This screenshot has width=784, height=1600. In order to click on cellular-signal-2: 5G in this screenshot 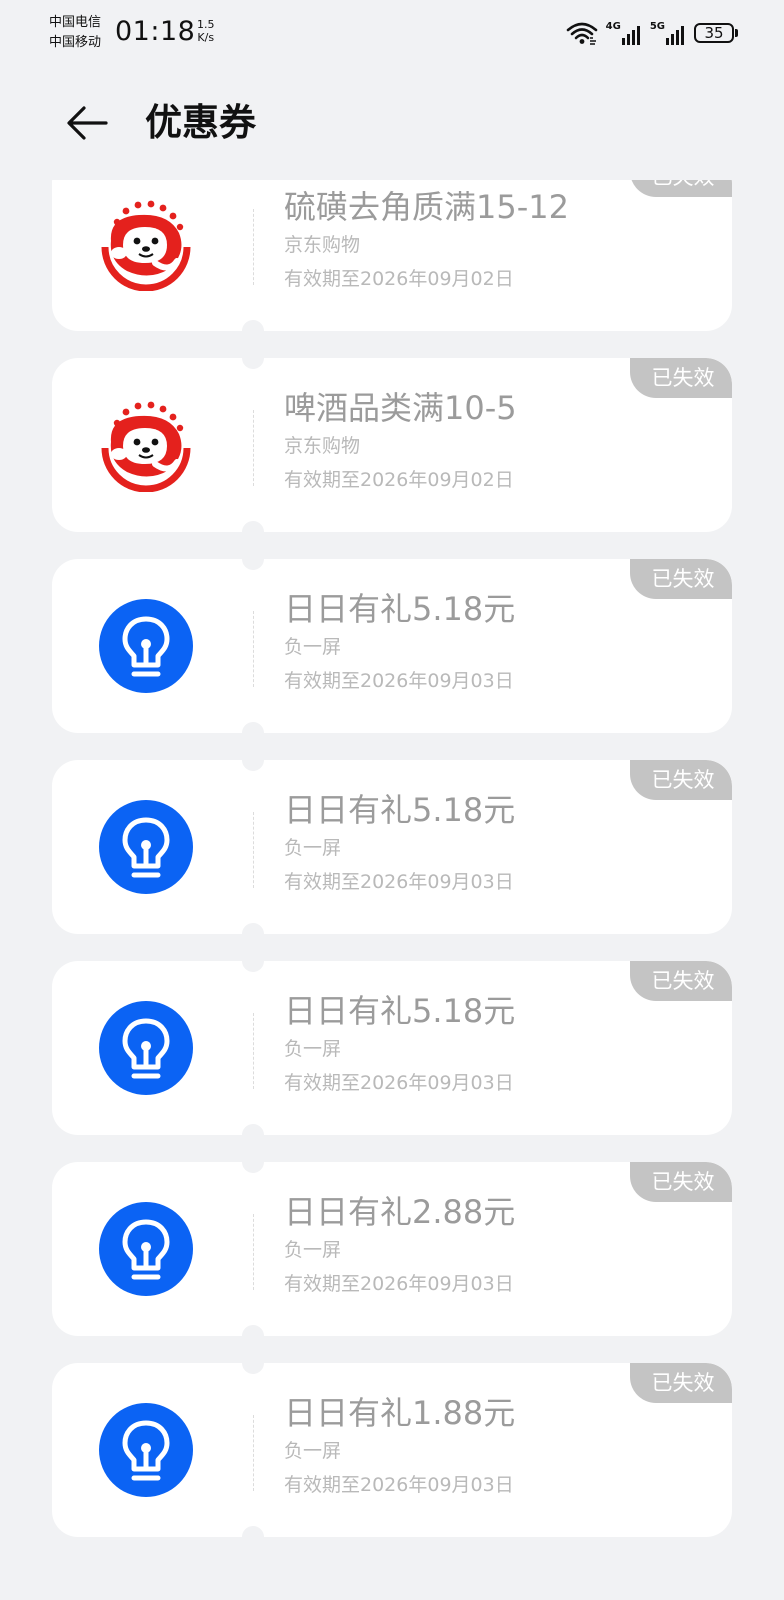, I will do `click(668, 33)`.